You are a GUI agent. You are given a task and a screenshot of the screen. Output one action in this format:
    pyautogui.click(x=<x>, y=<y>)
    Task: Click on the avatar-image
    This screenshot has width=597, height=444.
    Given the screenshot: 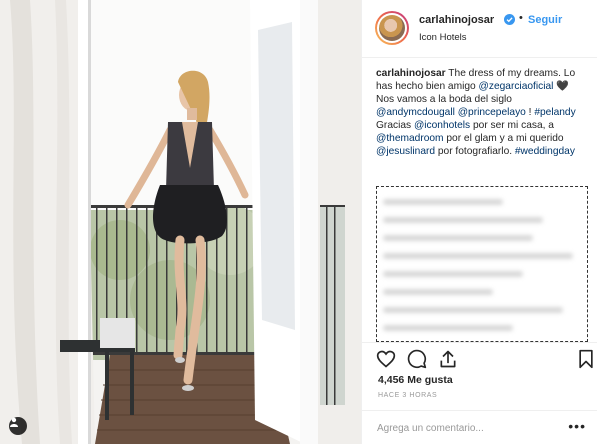 What is the action you would take?
    pyautogui.click(x=392, y=28)
    